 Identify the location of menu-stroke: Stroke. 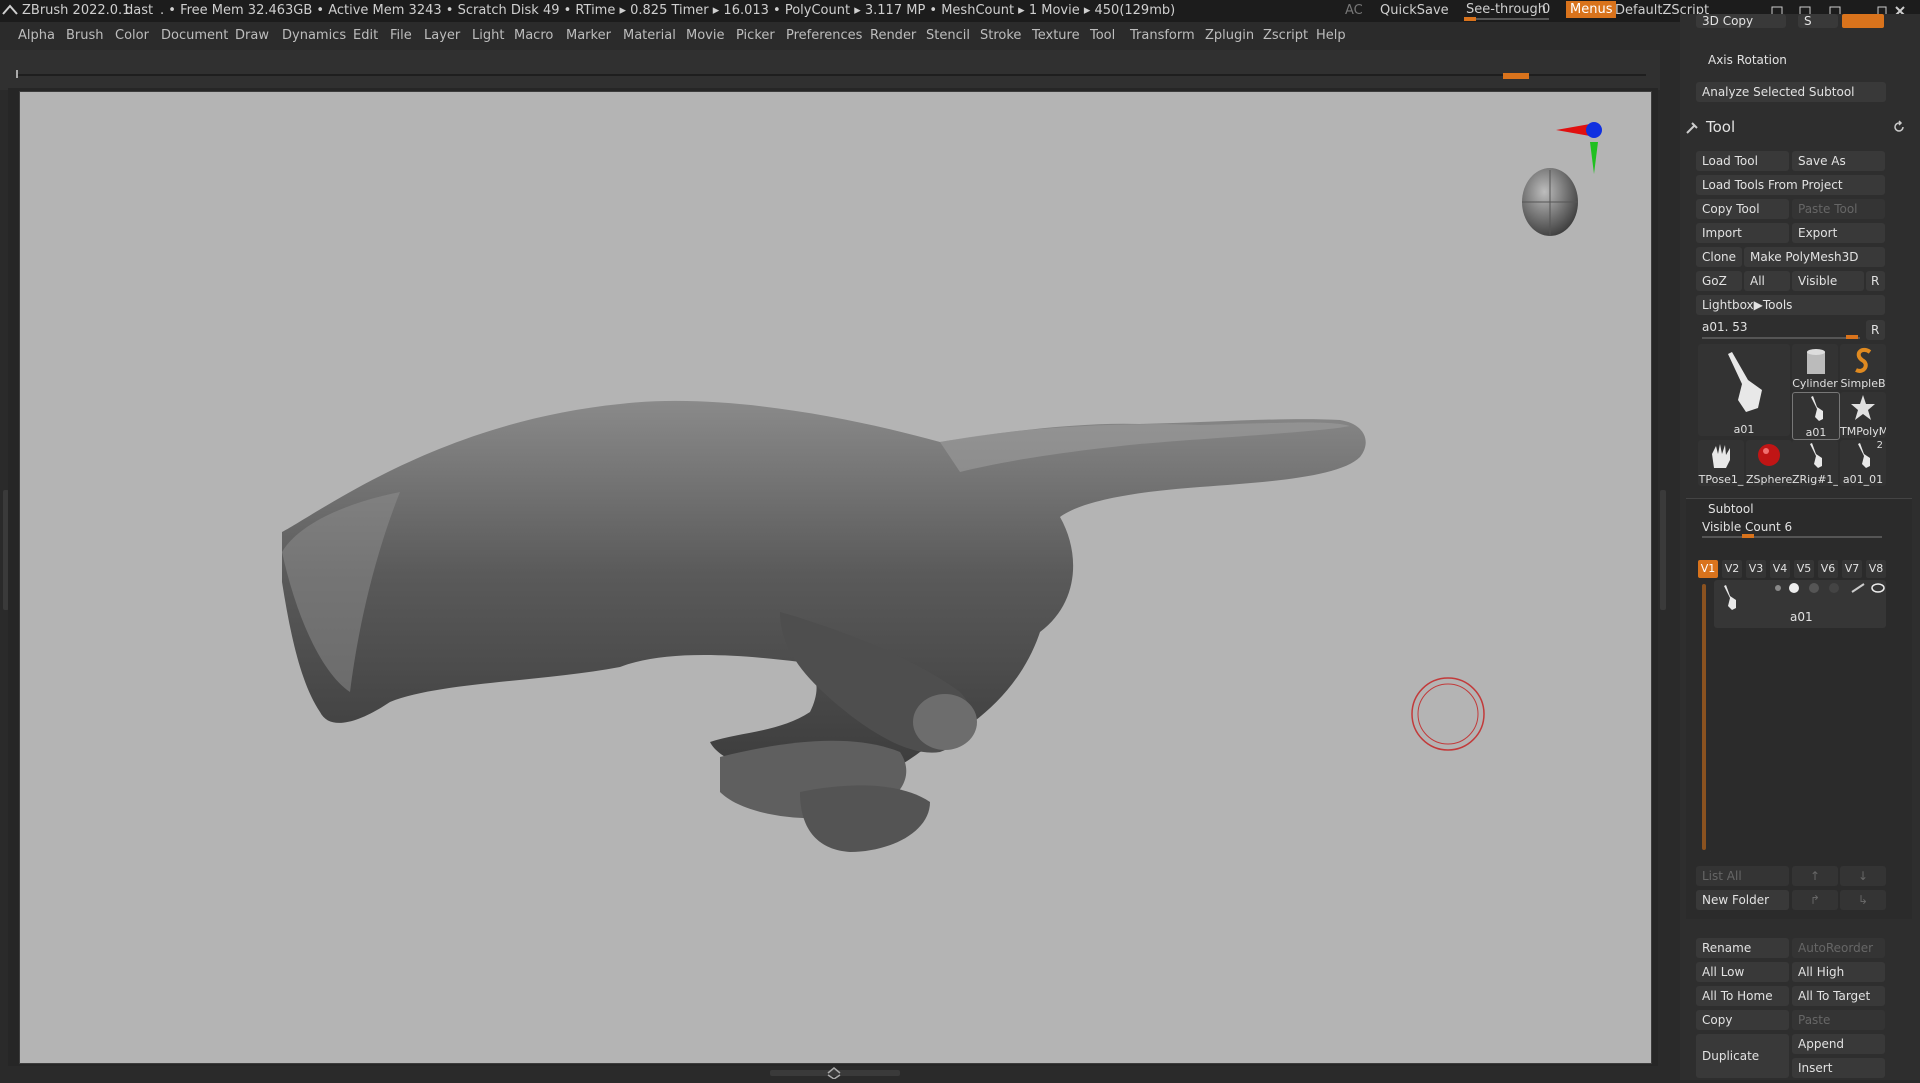
(1000, 35).